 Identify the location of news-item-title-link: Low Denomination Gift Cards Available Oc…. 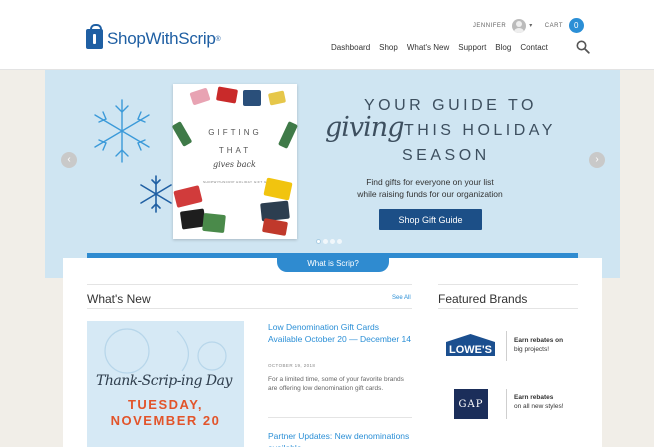
(340, 333).